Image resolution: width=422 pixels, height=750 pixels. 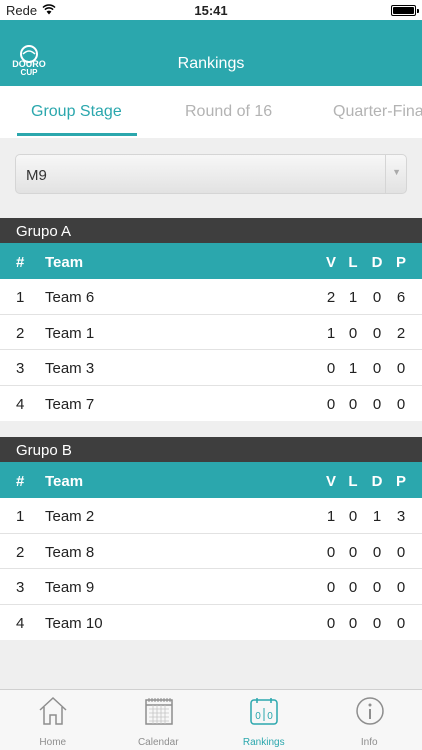 I want to click on row-team: Team 2, so click(x=70, y=516).